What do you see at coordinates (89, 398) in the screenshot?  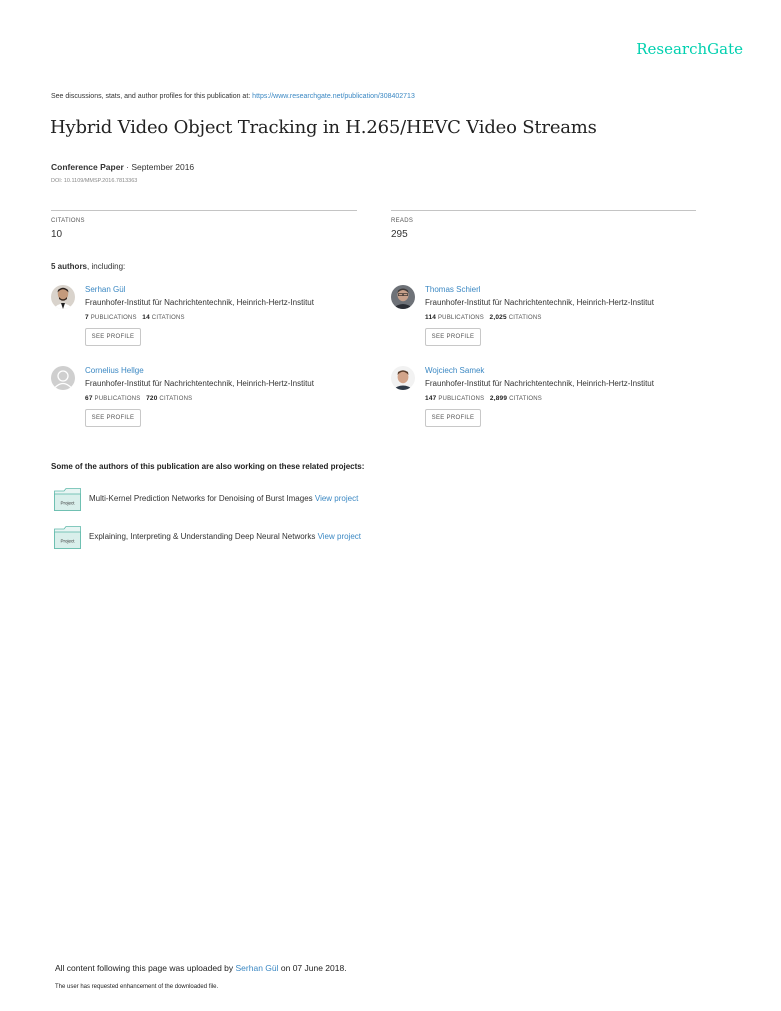 I see `publications-count: 67` at bounding box center [89, 398].